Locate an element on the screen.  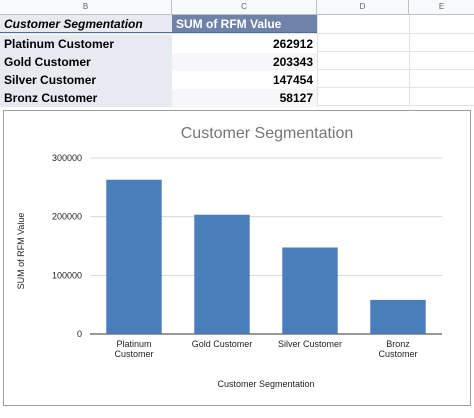
column-header-b: B is located at coordinates (86, 7).